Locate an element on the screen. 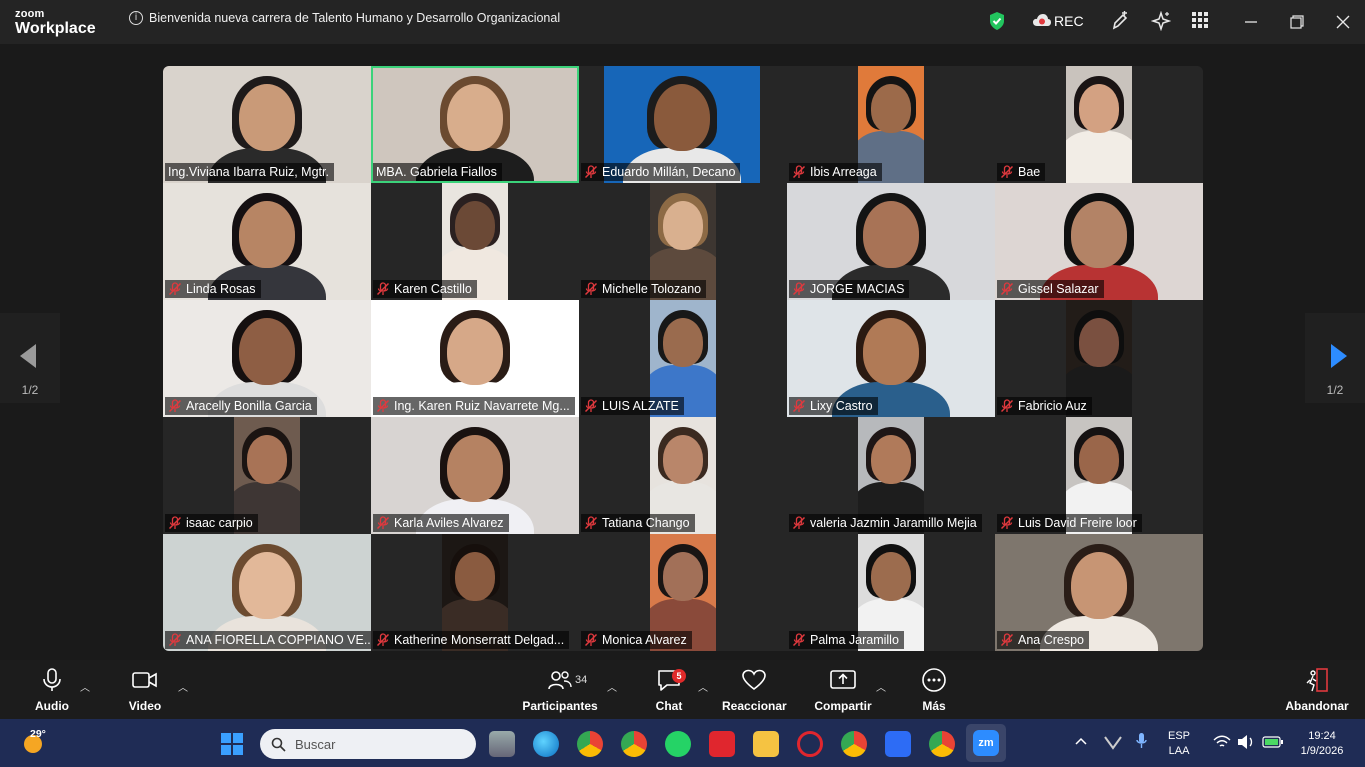 The height and width of the screenshot is (767, 1365). participant-video is located at coordinates (1099, 124).